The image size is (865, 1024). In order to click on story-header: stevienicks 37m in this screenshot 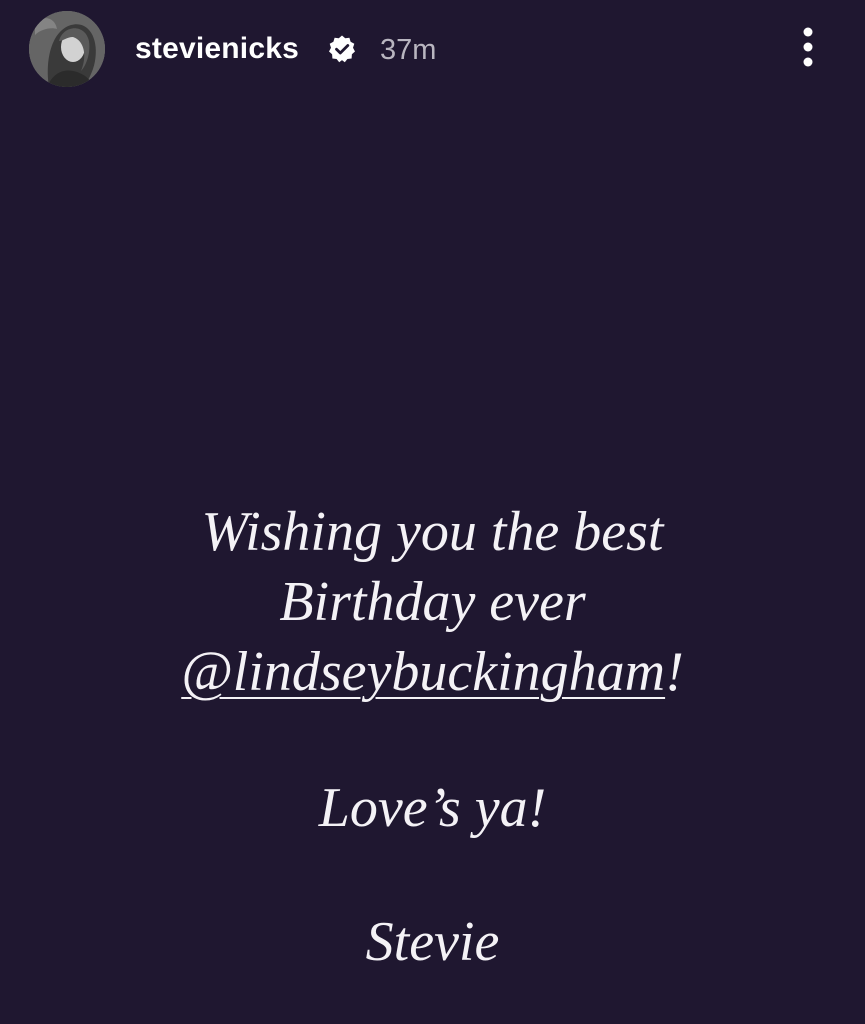, I will do `click(432, 50)`.